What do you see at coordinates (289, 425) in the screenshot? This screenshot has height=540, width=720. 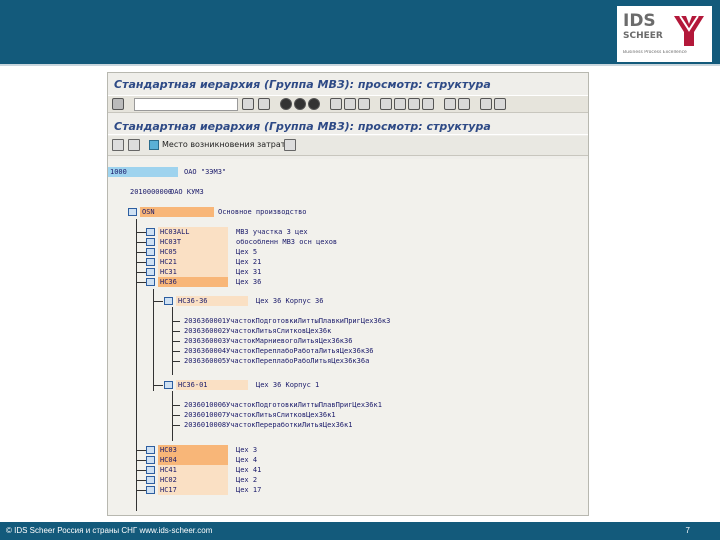 I see `tree-leaf-desc: УчастокПереработкиЛитьяЦех36к1` at bounding box center [289, 425].